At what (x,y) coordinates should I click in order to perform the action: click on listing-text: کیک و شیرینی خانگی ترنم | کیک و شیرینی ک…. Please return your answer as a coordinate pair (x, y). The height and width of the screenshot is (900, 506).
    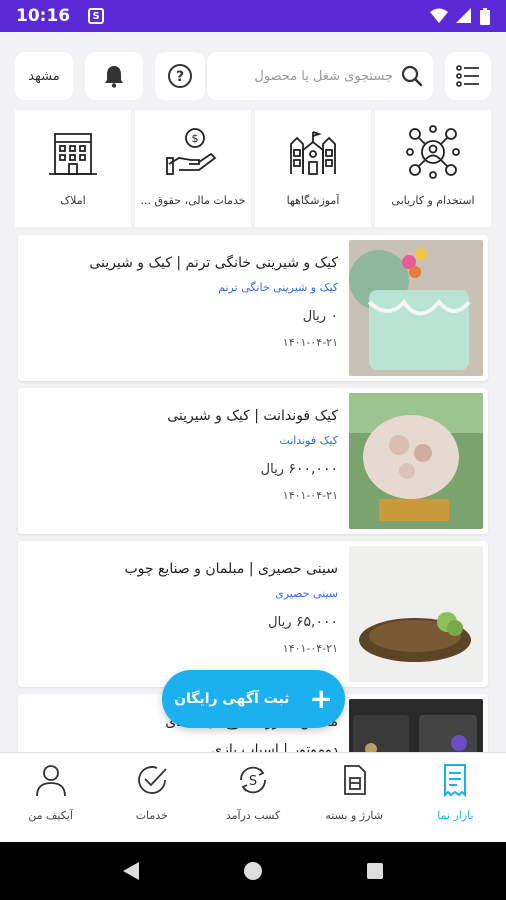
    Looking at the image, I should click on (183, 292).